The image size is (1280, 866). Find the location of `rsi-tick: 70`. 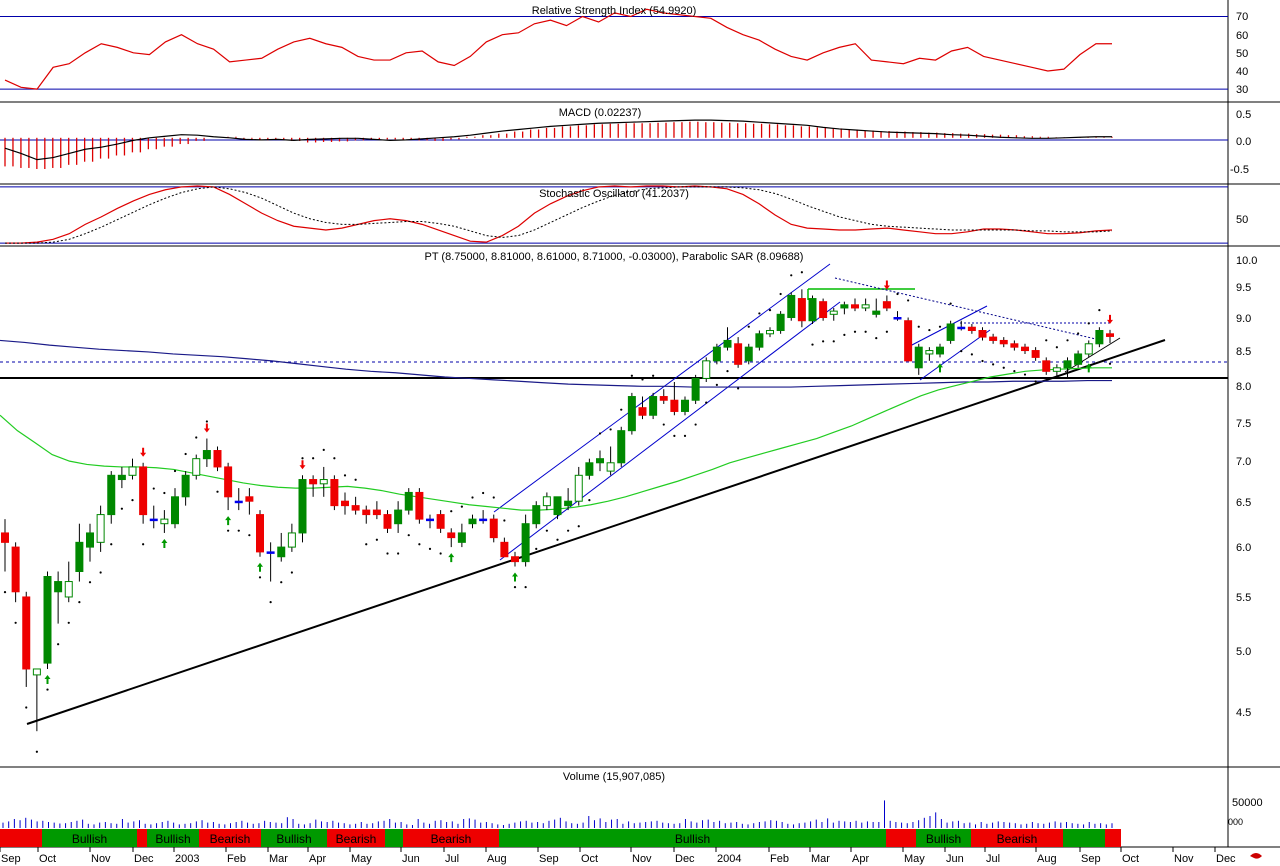

rsi-tick: 70 is located at coordinates (1242, 17).